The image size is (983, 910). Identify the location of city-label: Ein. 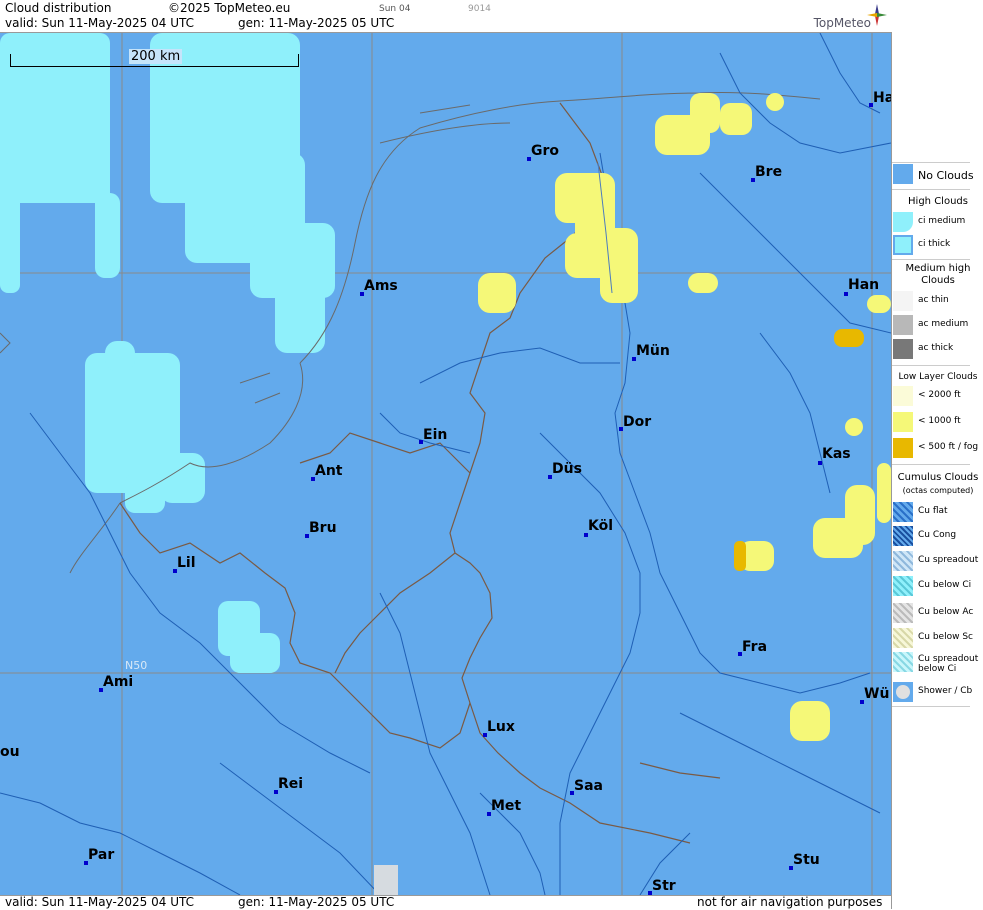
(433, 435).